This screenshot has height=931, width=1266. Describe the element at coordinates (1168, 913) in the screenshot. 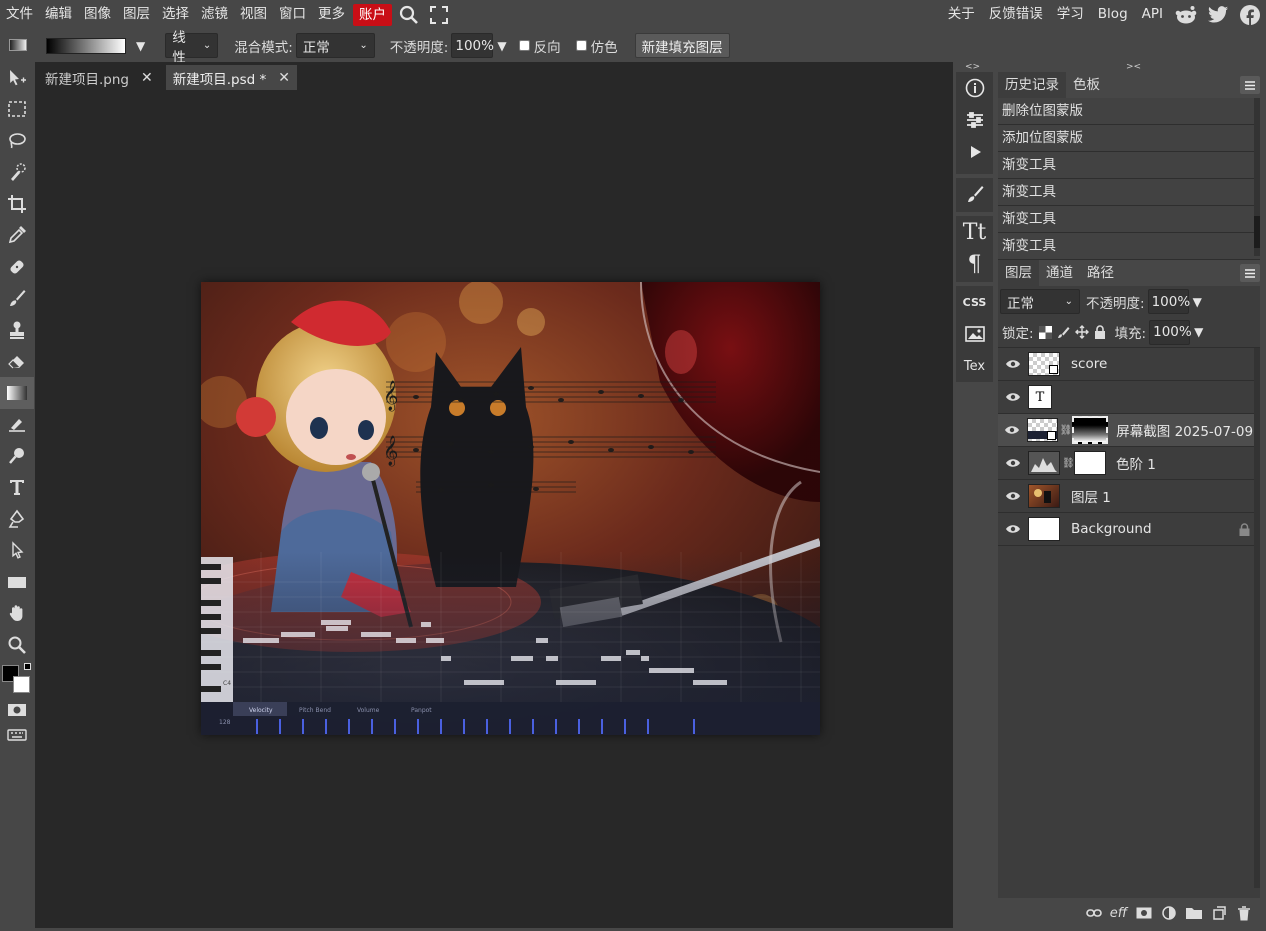

I see `adjustment-layer-icon` at that location.